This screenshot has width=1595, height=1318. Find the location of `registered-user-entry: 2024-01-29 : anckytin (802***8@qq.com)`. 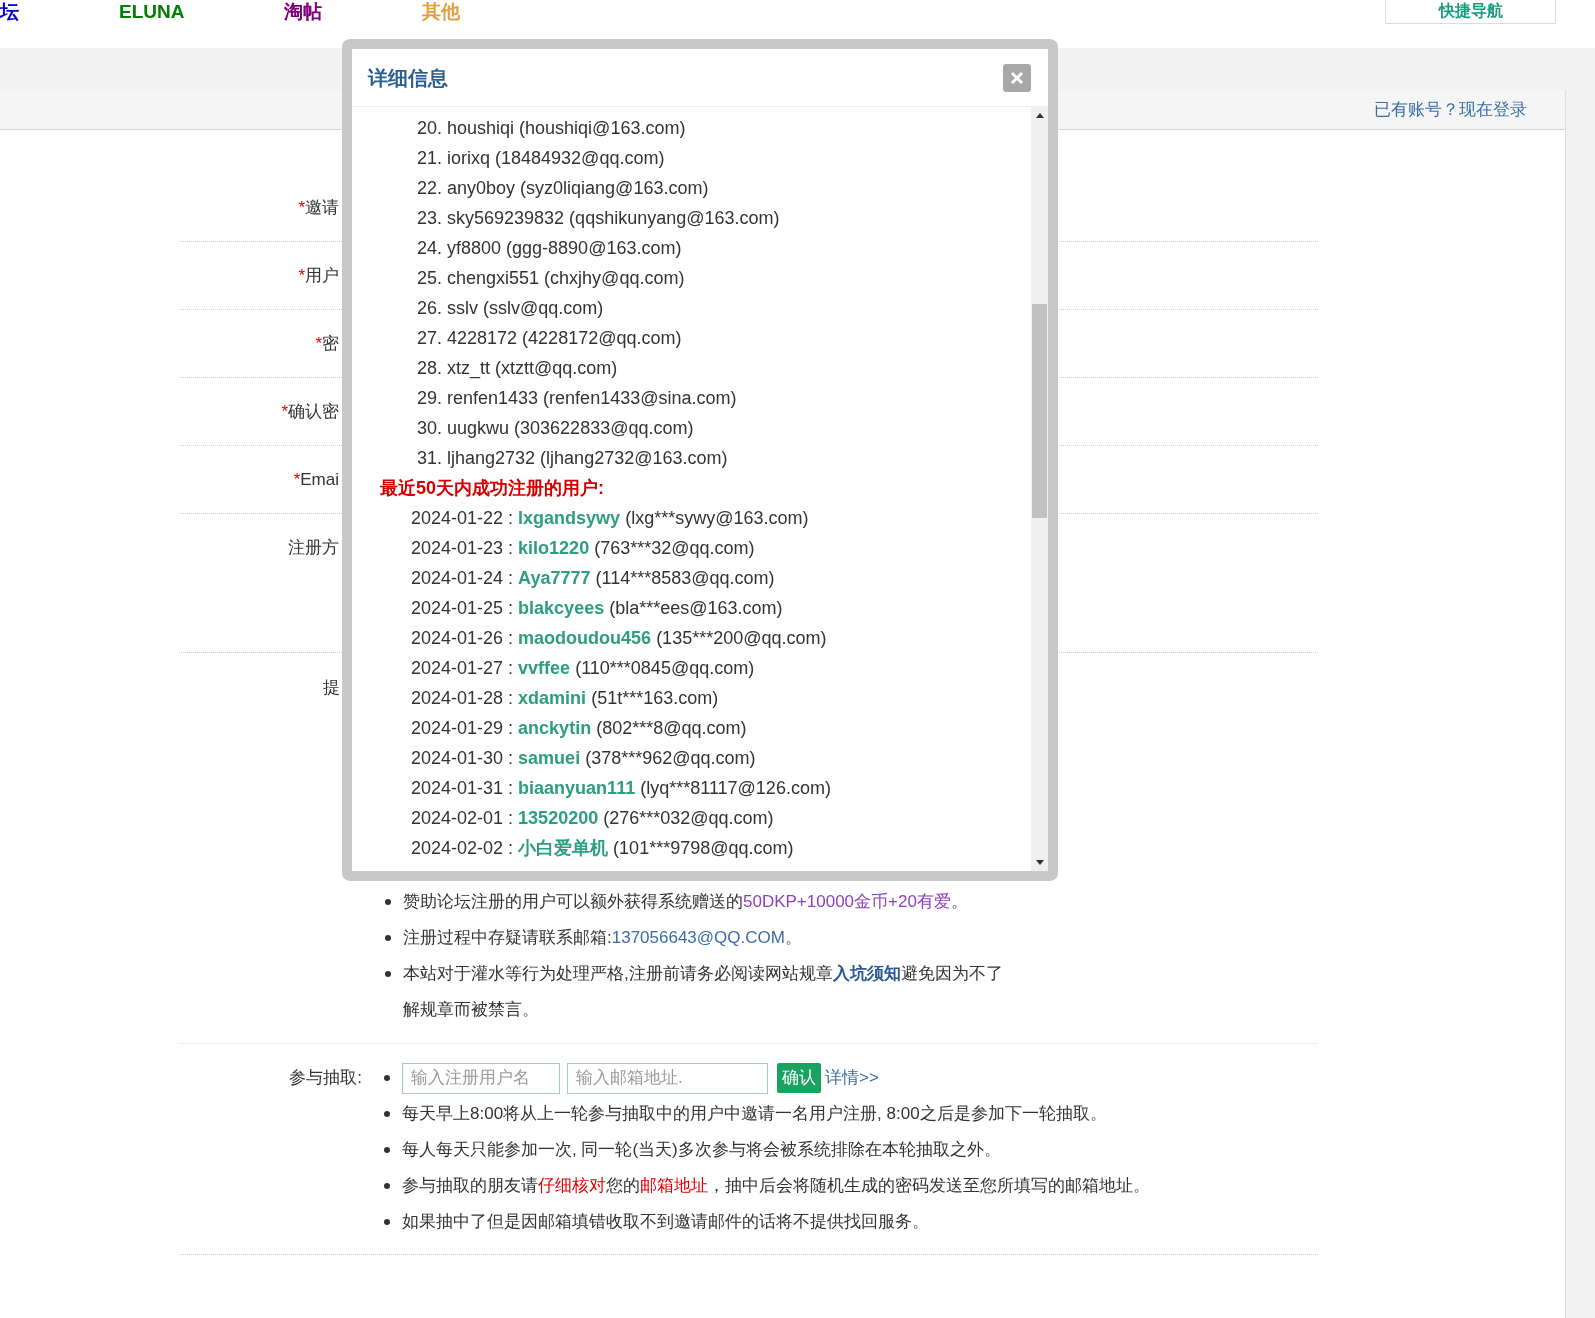

registered-user-entry: 2024-01-29 : anckytin (802***8@qq.com) is located at coordinates (579, 728).